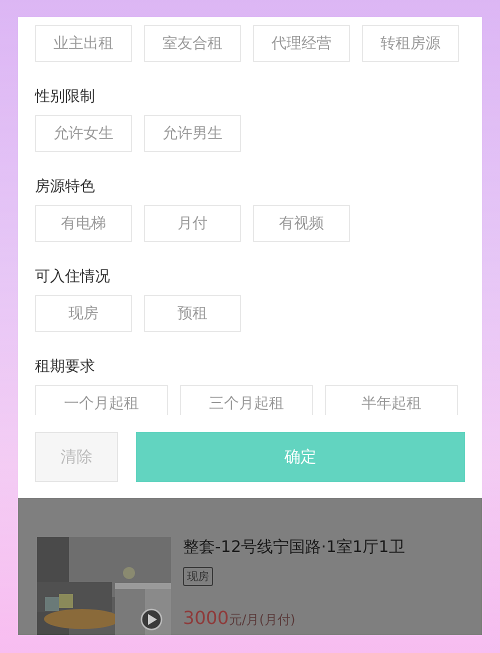  Describe the element at coordinates (301, 223) in the screenshot. I see `filter-chip: 有视频` at that location.